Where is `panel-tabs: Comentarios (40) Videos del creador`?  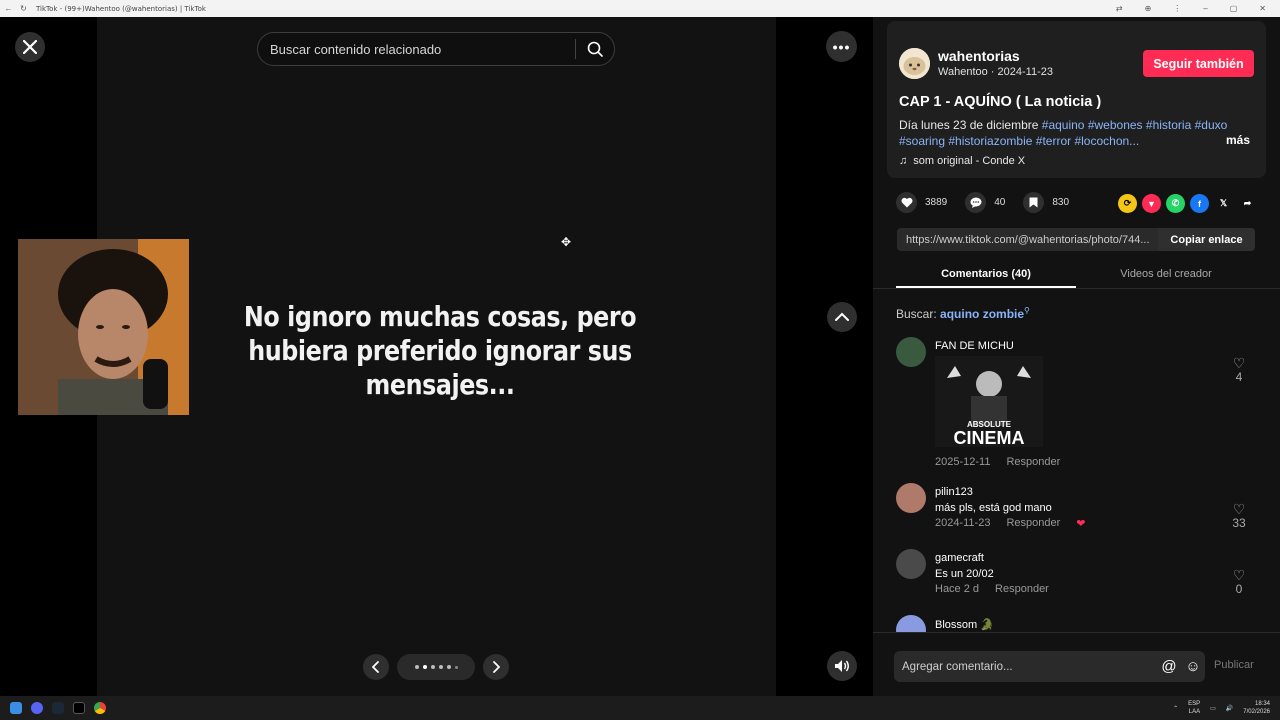 panel-tabs: Comentarios (40) Videos del creador is located at coordinates (1076, 274).